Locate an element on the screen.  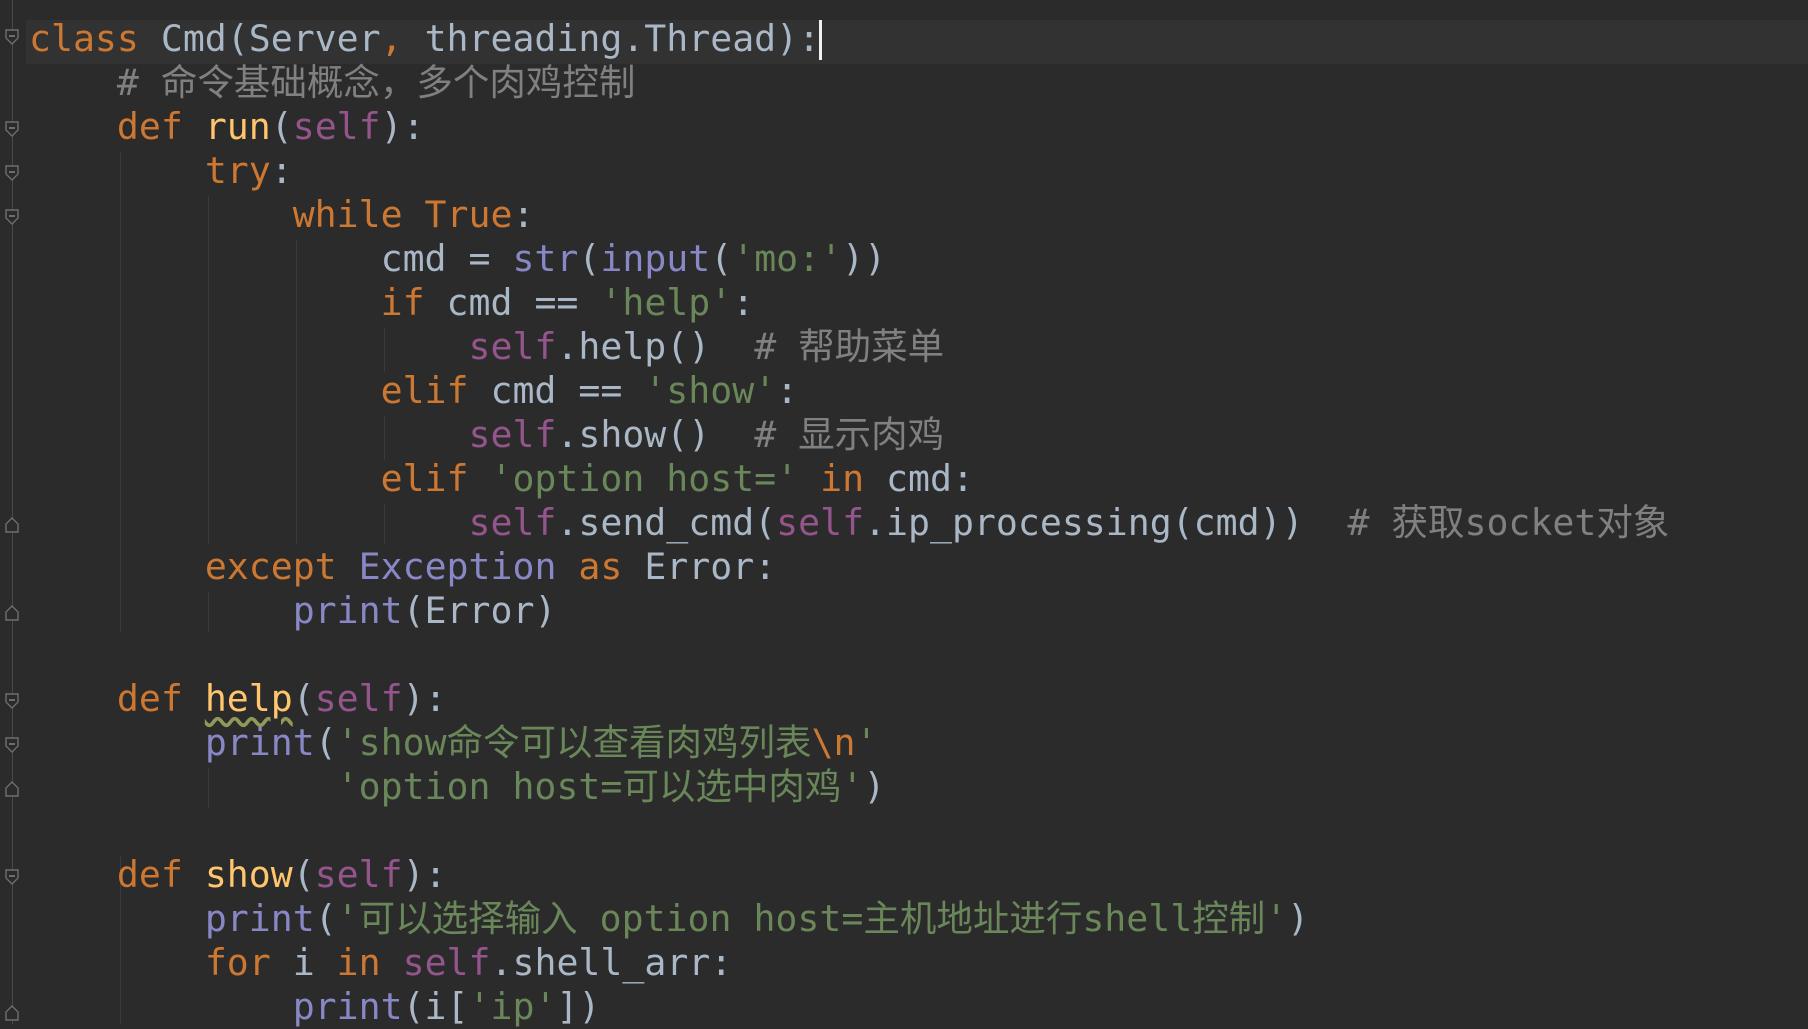
code-token: while True is located at coordinates (402, 214).